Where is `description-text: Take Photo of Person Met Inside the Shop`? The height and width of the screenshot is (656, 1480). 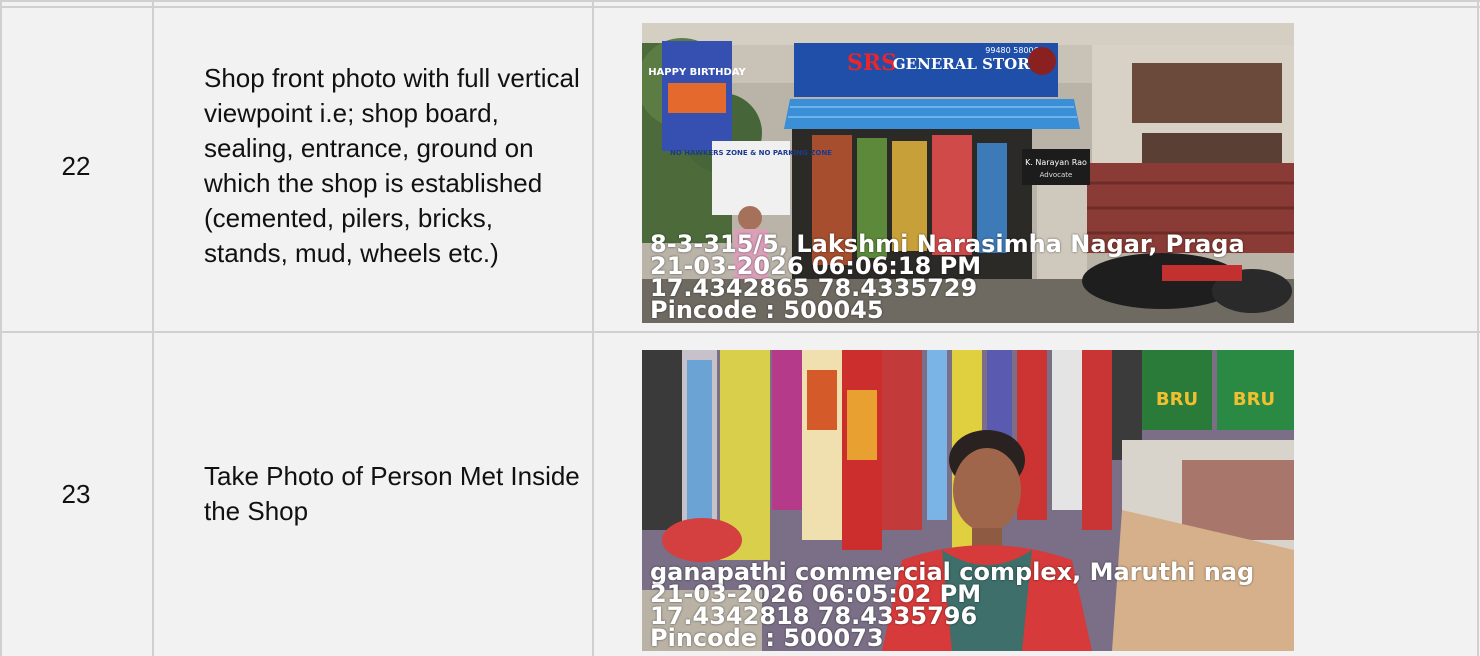 description-text: Take Photo of Person Met Inside the Shop is located at coordinates (392, 493).